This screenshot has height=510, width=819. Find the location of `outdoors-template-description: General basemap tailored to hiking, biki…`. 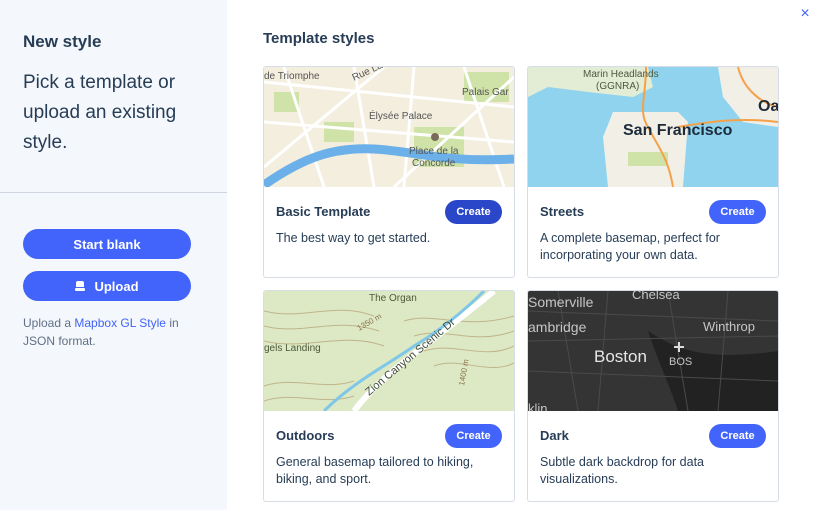

outdoors-template-description: General basemap tailored to hiking, biki… is located at coordinates (375, 470).